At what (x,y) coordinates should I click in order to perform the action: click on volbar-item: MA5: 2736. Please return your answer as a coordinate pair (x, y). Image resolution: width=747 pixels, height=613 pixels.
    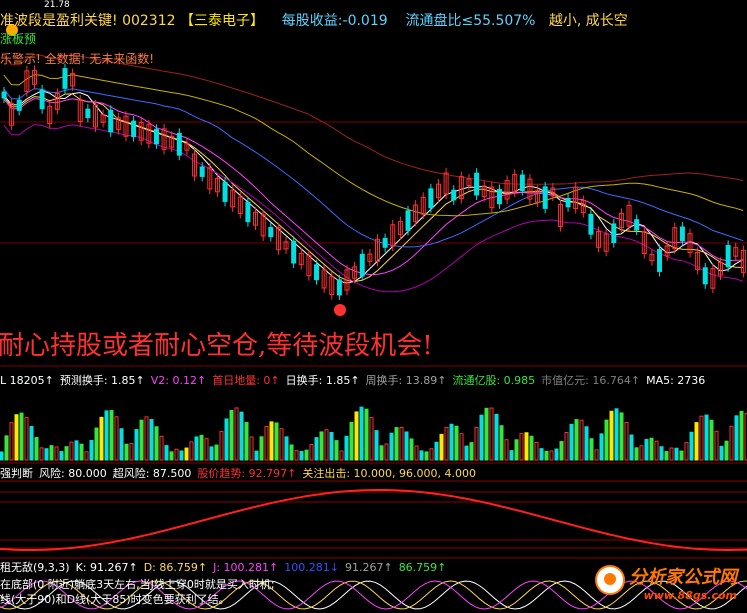
    Looking at the image, I should click on (676, 380).